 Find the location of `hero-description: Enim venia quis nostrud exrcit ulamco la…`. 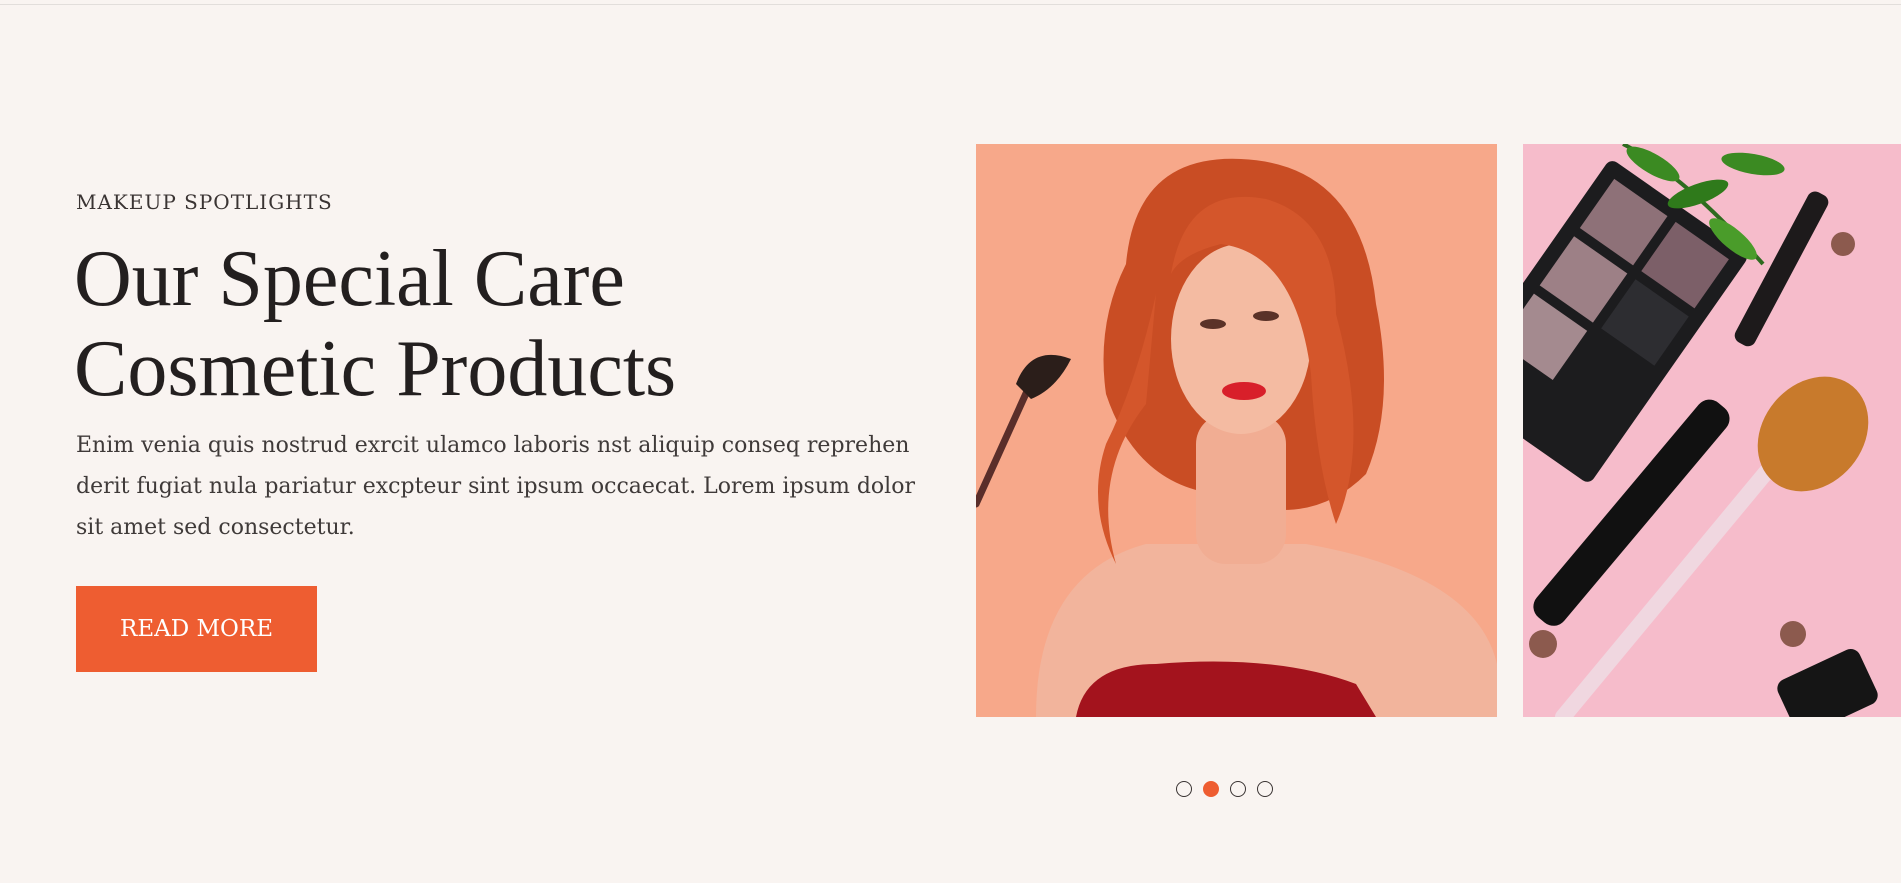

hero-description: Enim venia quis nostrud exrcit ulamco la… is located at coordinates (495, 486).